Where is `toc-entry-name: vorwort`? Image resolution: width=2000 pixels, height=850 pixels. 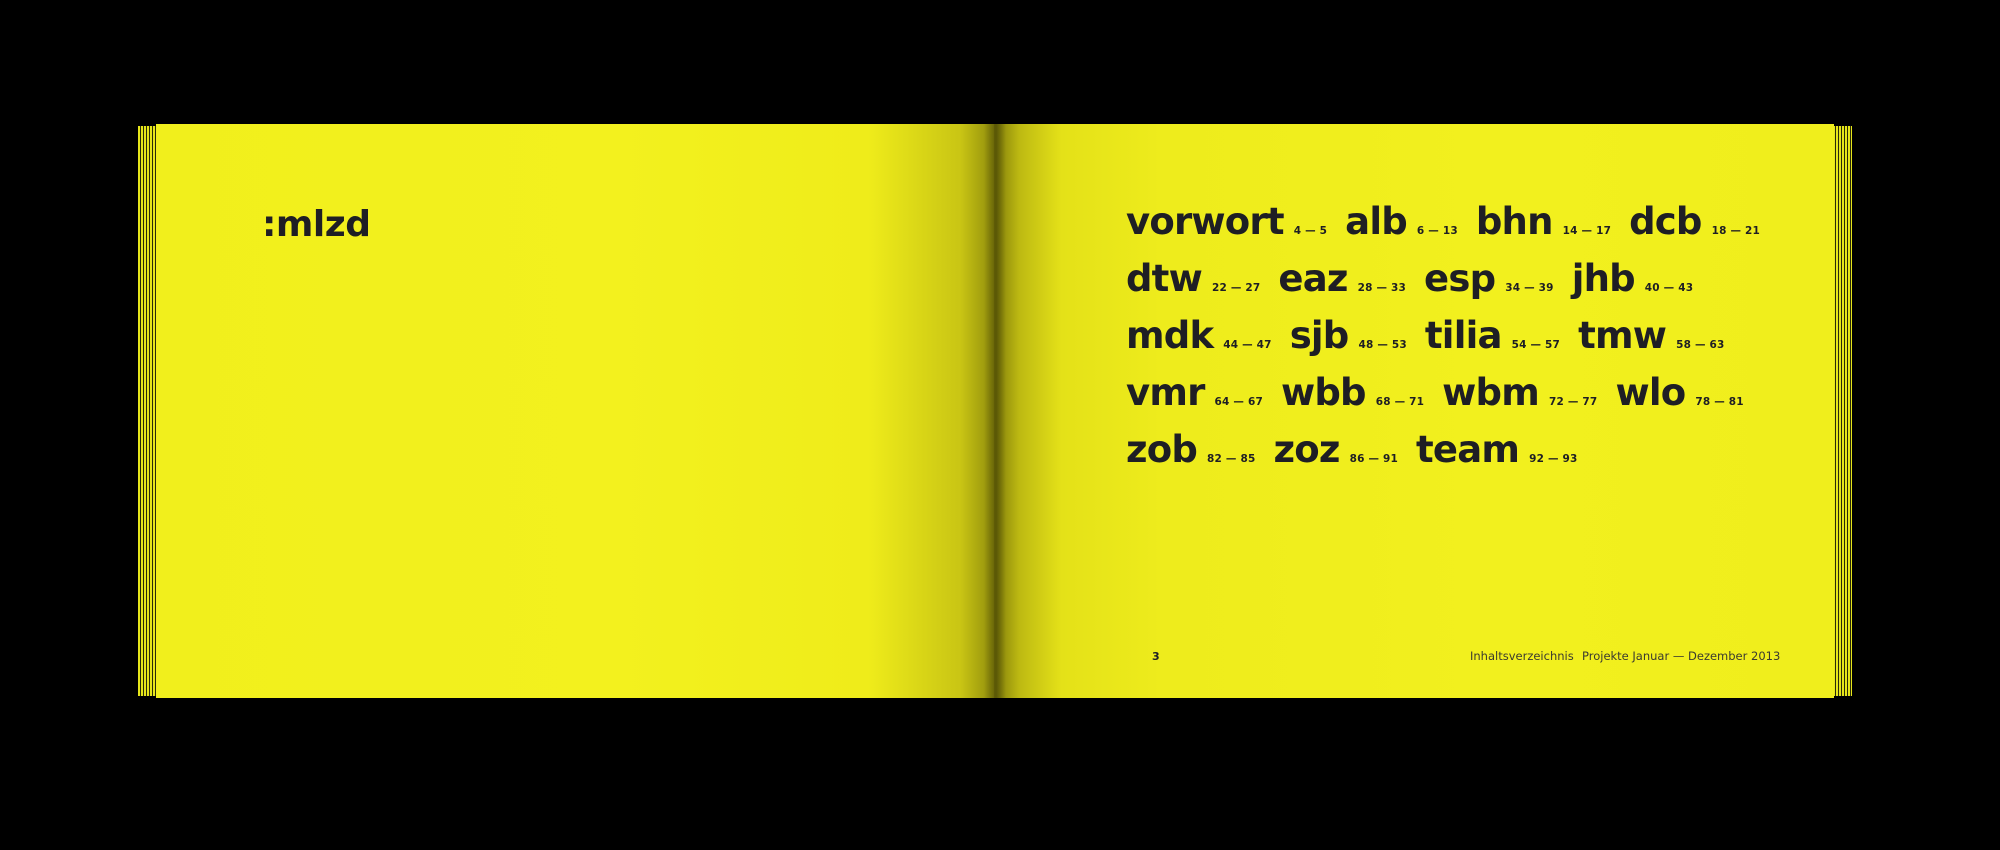
toc-entry-name: vorwort is located at coordinates (1205, 221).